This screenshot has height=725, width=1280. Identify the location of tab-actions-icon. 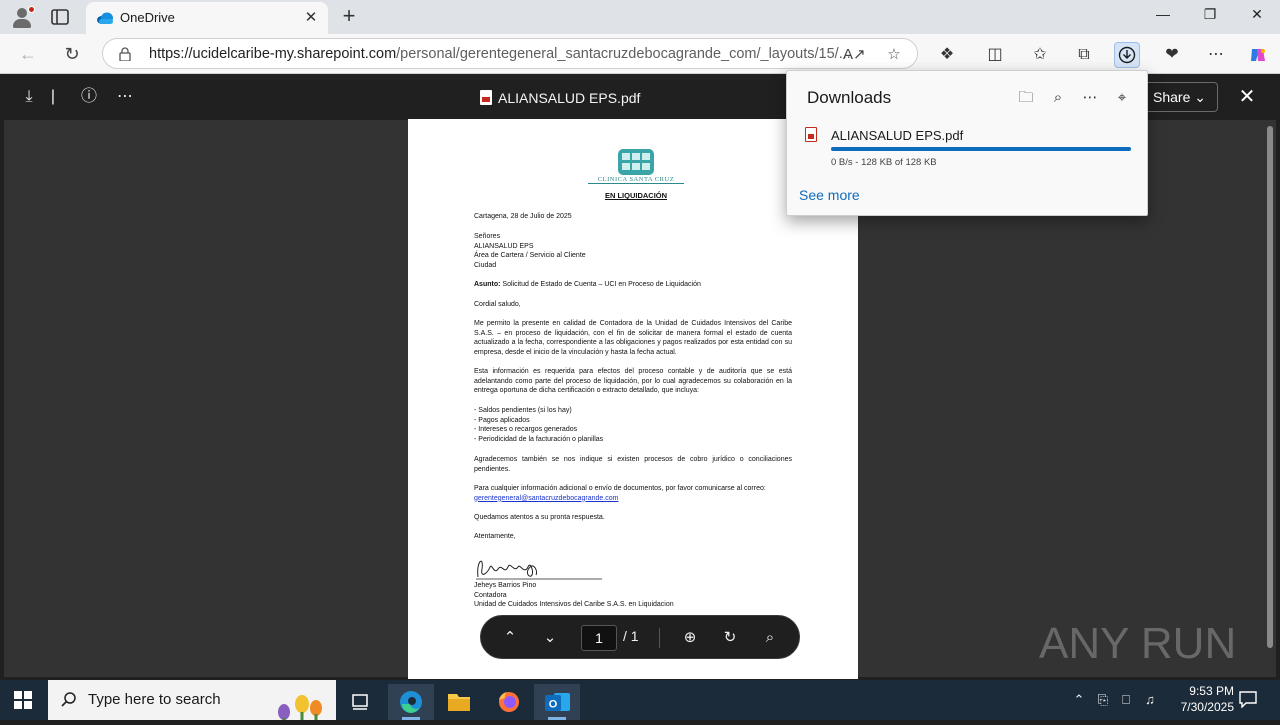
(60, 17).